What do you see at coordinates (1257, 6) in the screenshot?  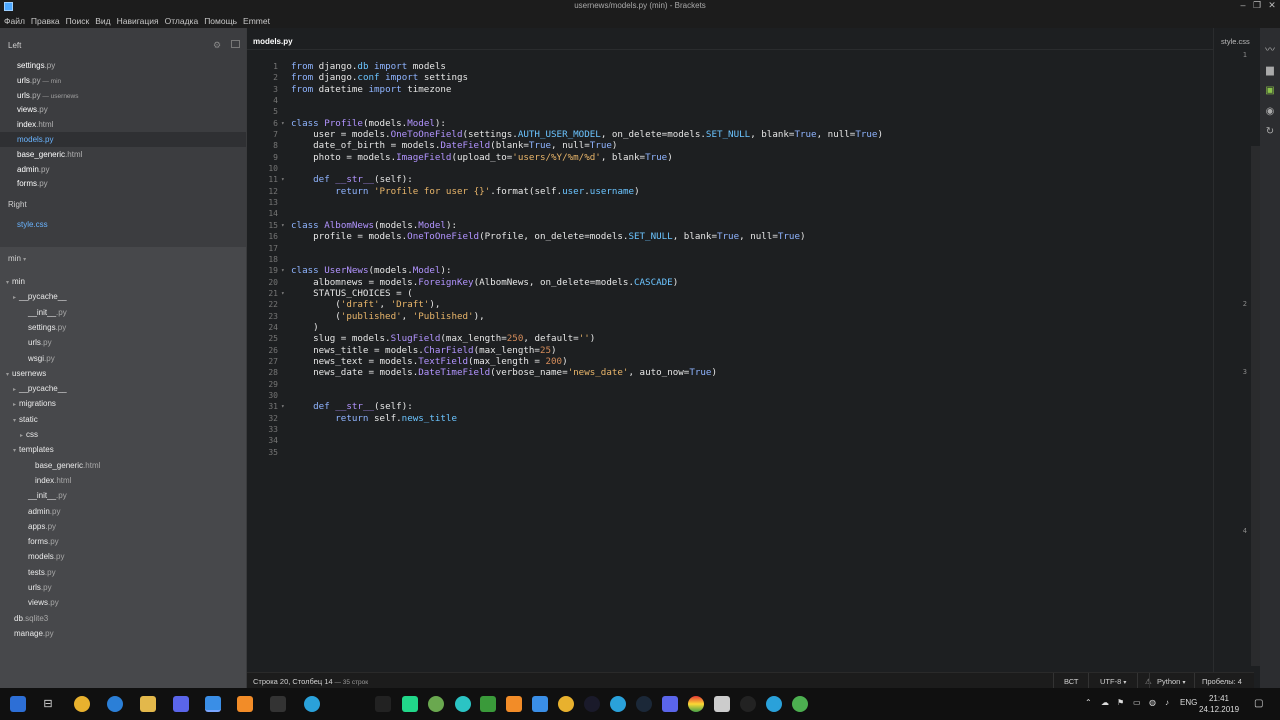 I see `maximize-button: ❐` at bounding box center [1257, 6].